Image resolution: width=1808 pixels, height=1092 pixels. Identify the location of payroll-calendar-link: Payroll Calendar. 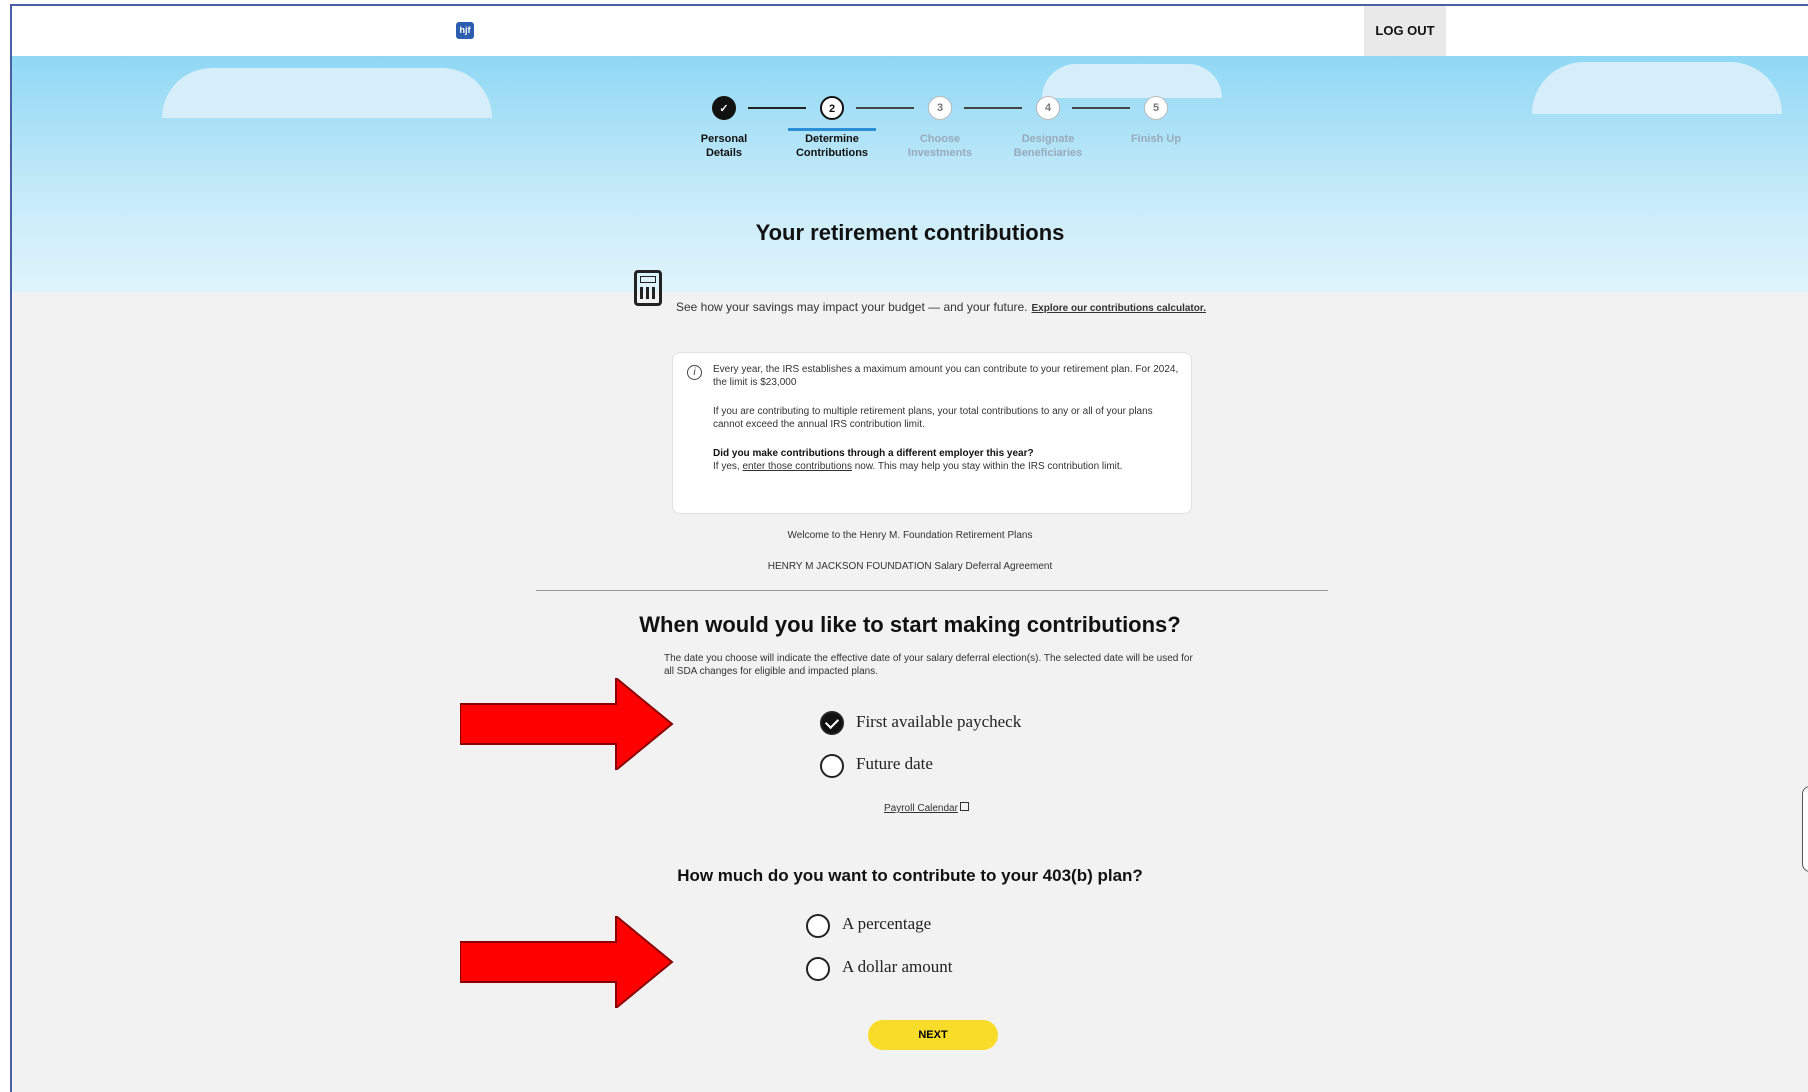
(926, 808).